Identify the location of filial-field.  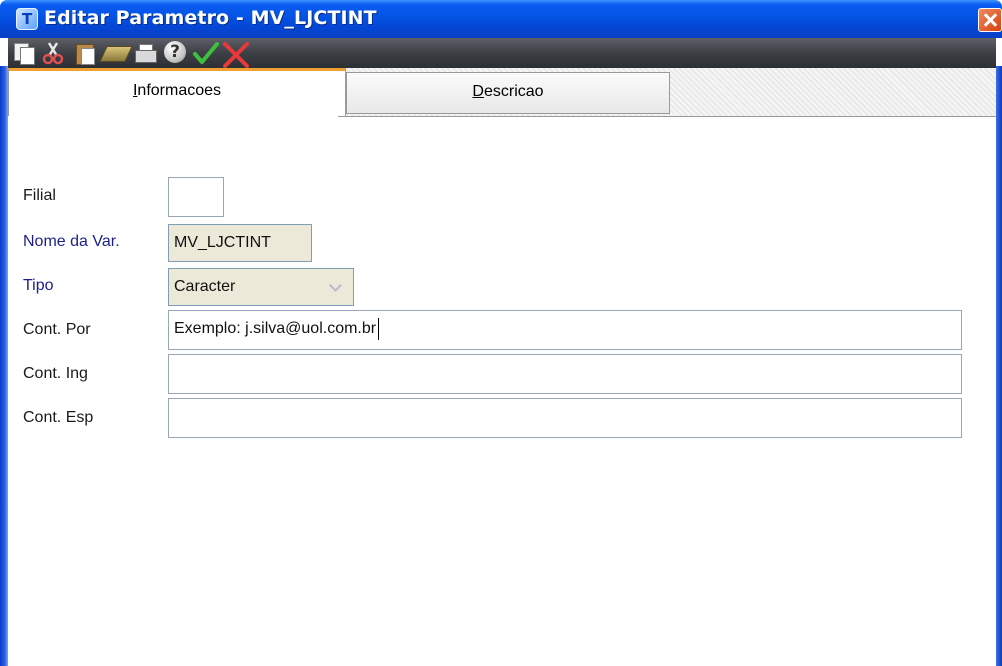
(196, 197).